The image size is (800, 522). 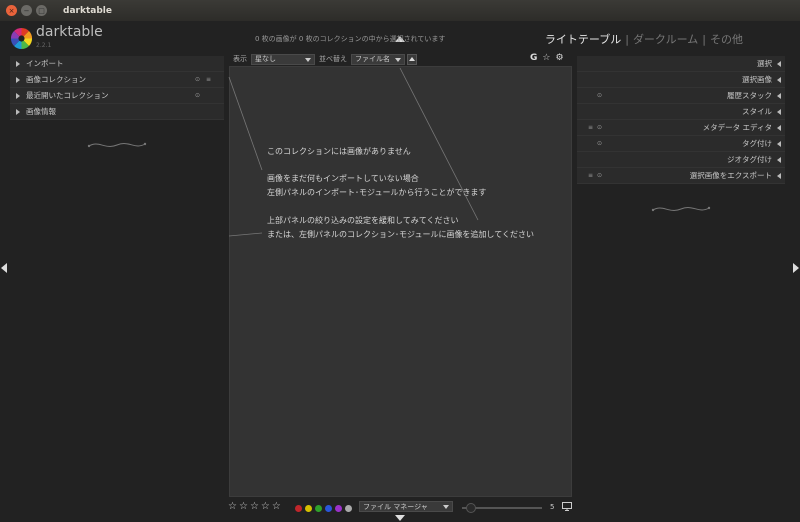 I want to click on display-profile-icon, so click(x=567, y=506).